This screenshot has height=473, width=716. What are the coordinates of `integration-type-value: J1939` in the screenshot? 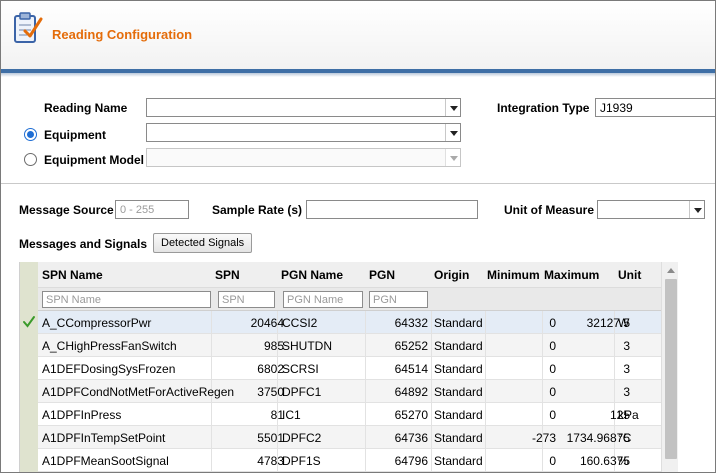 It's located at (616, 108).